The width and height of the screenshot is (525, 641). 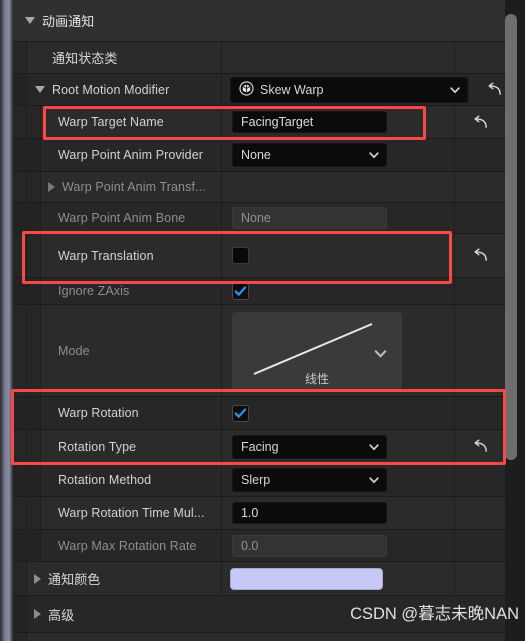 I want to click on reset-rotation-type, so click(x=480, y=446).